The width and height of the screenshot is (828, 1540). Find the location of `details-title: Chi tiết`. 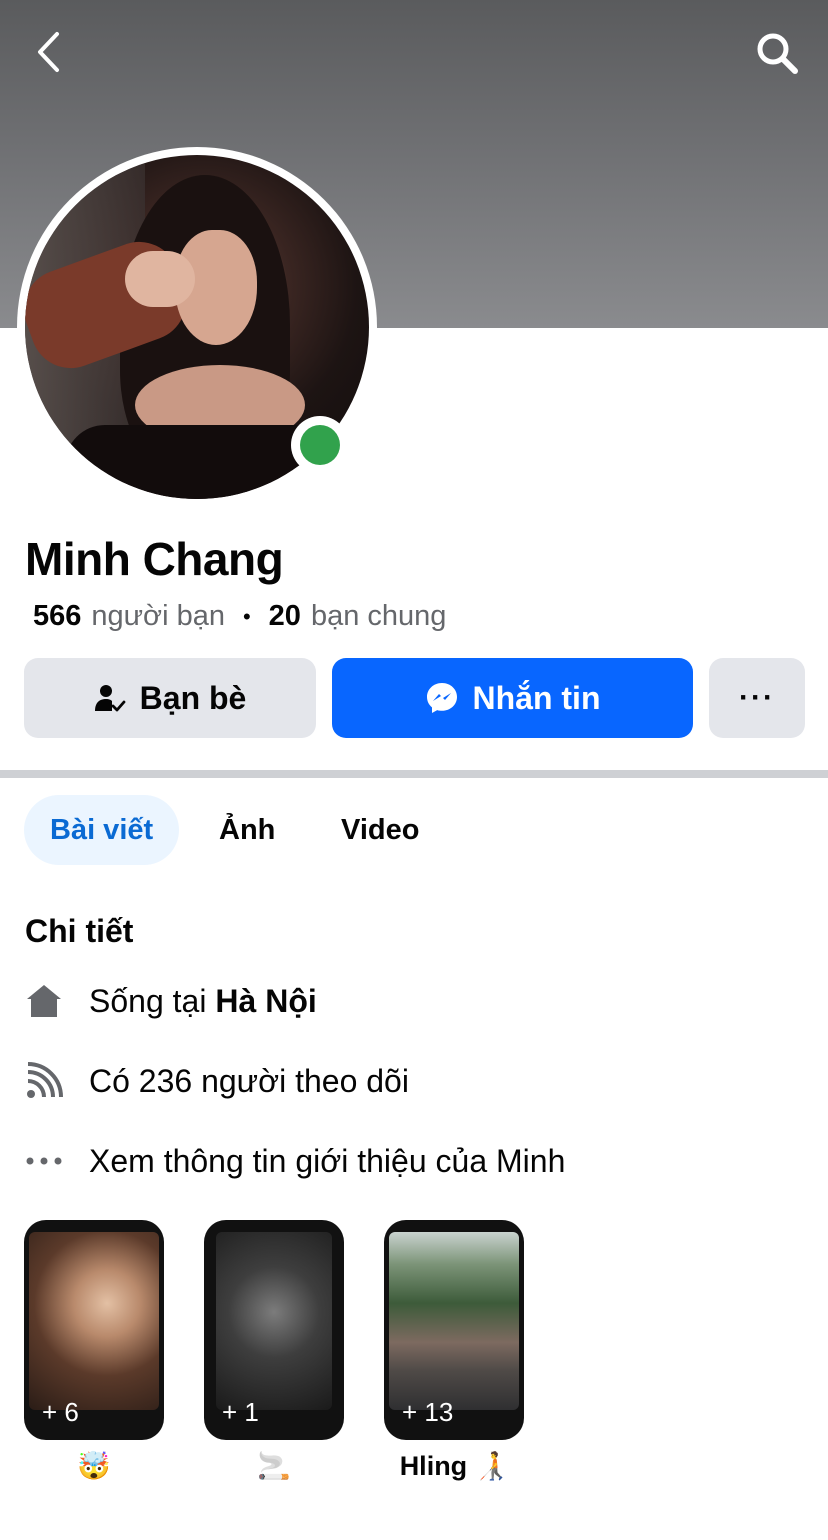

details-title: Chi tiết is located at coordinates (79, 931).